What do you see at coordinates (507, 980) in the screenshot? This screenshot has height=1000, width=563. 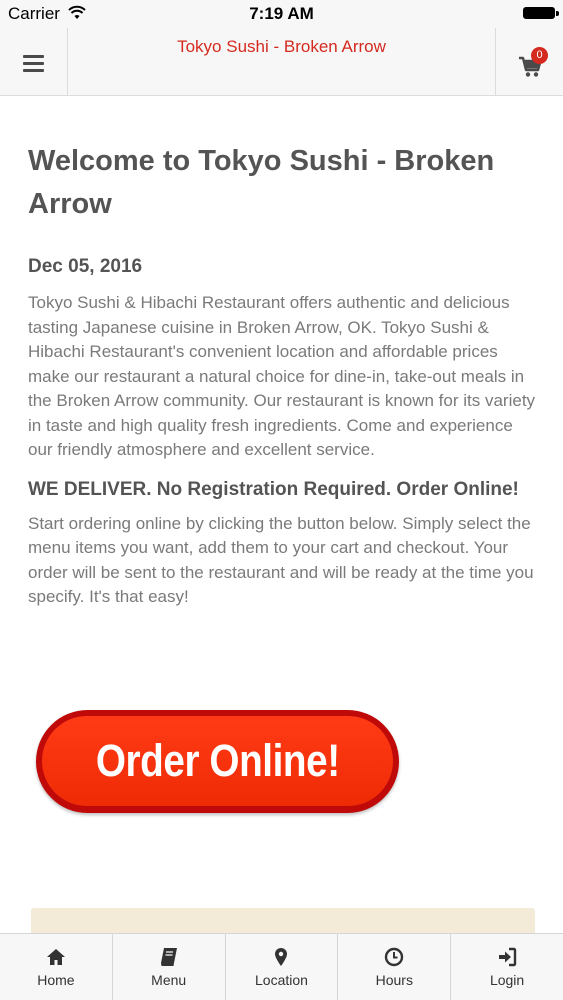 I see `tab-label: Login` at bounding box center [507, 980].